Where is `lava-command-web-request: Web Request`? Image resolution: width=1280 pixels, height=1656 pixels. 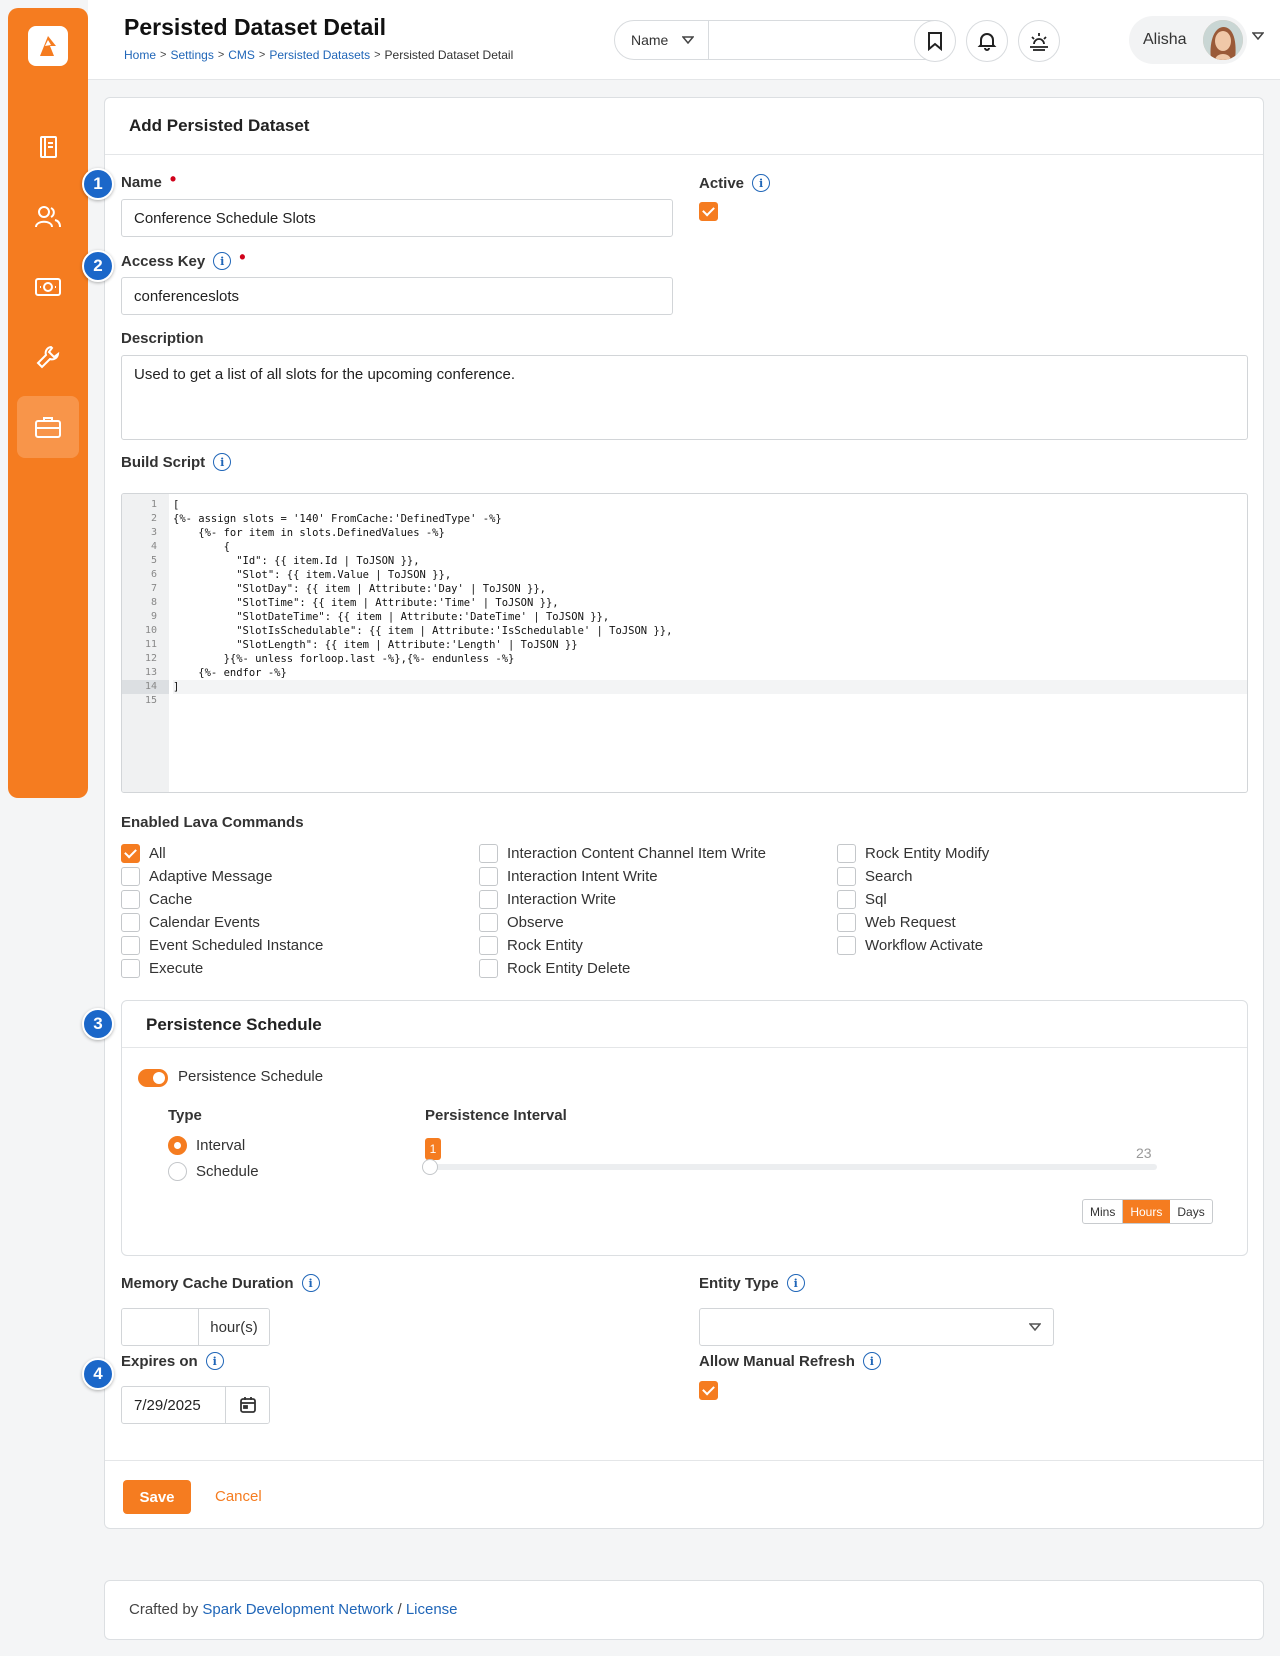
lava-command-web-request: Web Request is located at coordinates (896, 922).